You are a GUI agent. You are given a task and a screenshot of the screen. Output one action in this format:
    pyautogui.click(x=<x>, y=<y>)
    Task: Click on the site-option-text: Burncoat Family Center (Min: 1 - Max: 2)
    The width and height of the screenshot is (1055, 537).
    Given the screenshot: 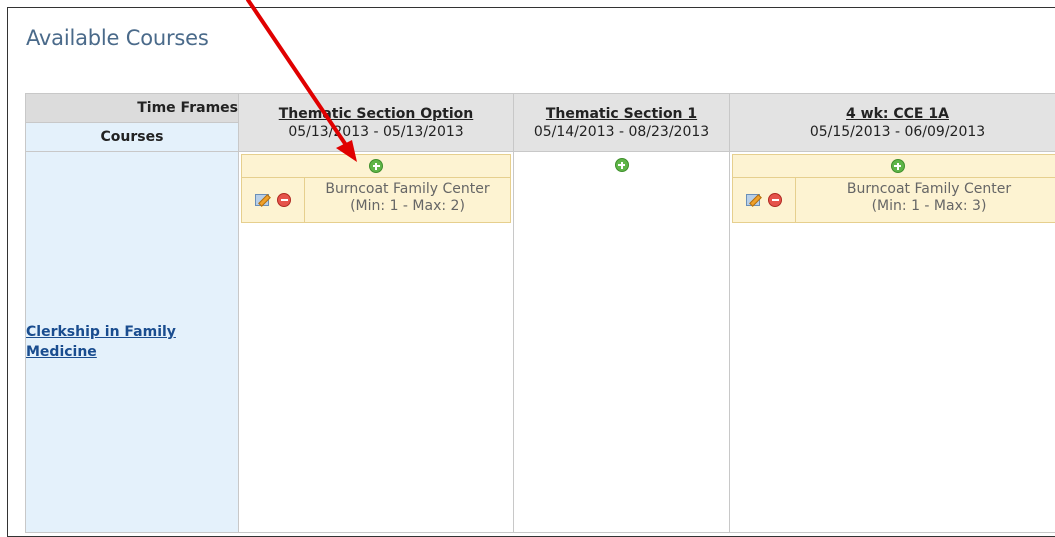 What is the action you would take?
    pyautogui.click(x=407, y=200)
    